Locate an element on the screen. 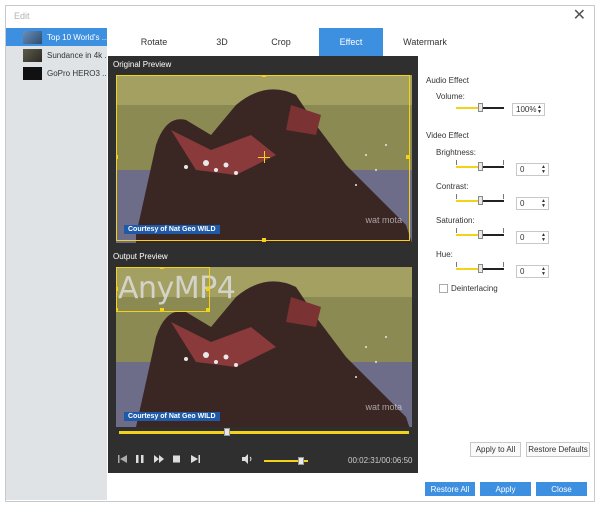 This screenshot has height=507, width=600. close-icon: ✕ is located at coordinates (579, 16).